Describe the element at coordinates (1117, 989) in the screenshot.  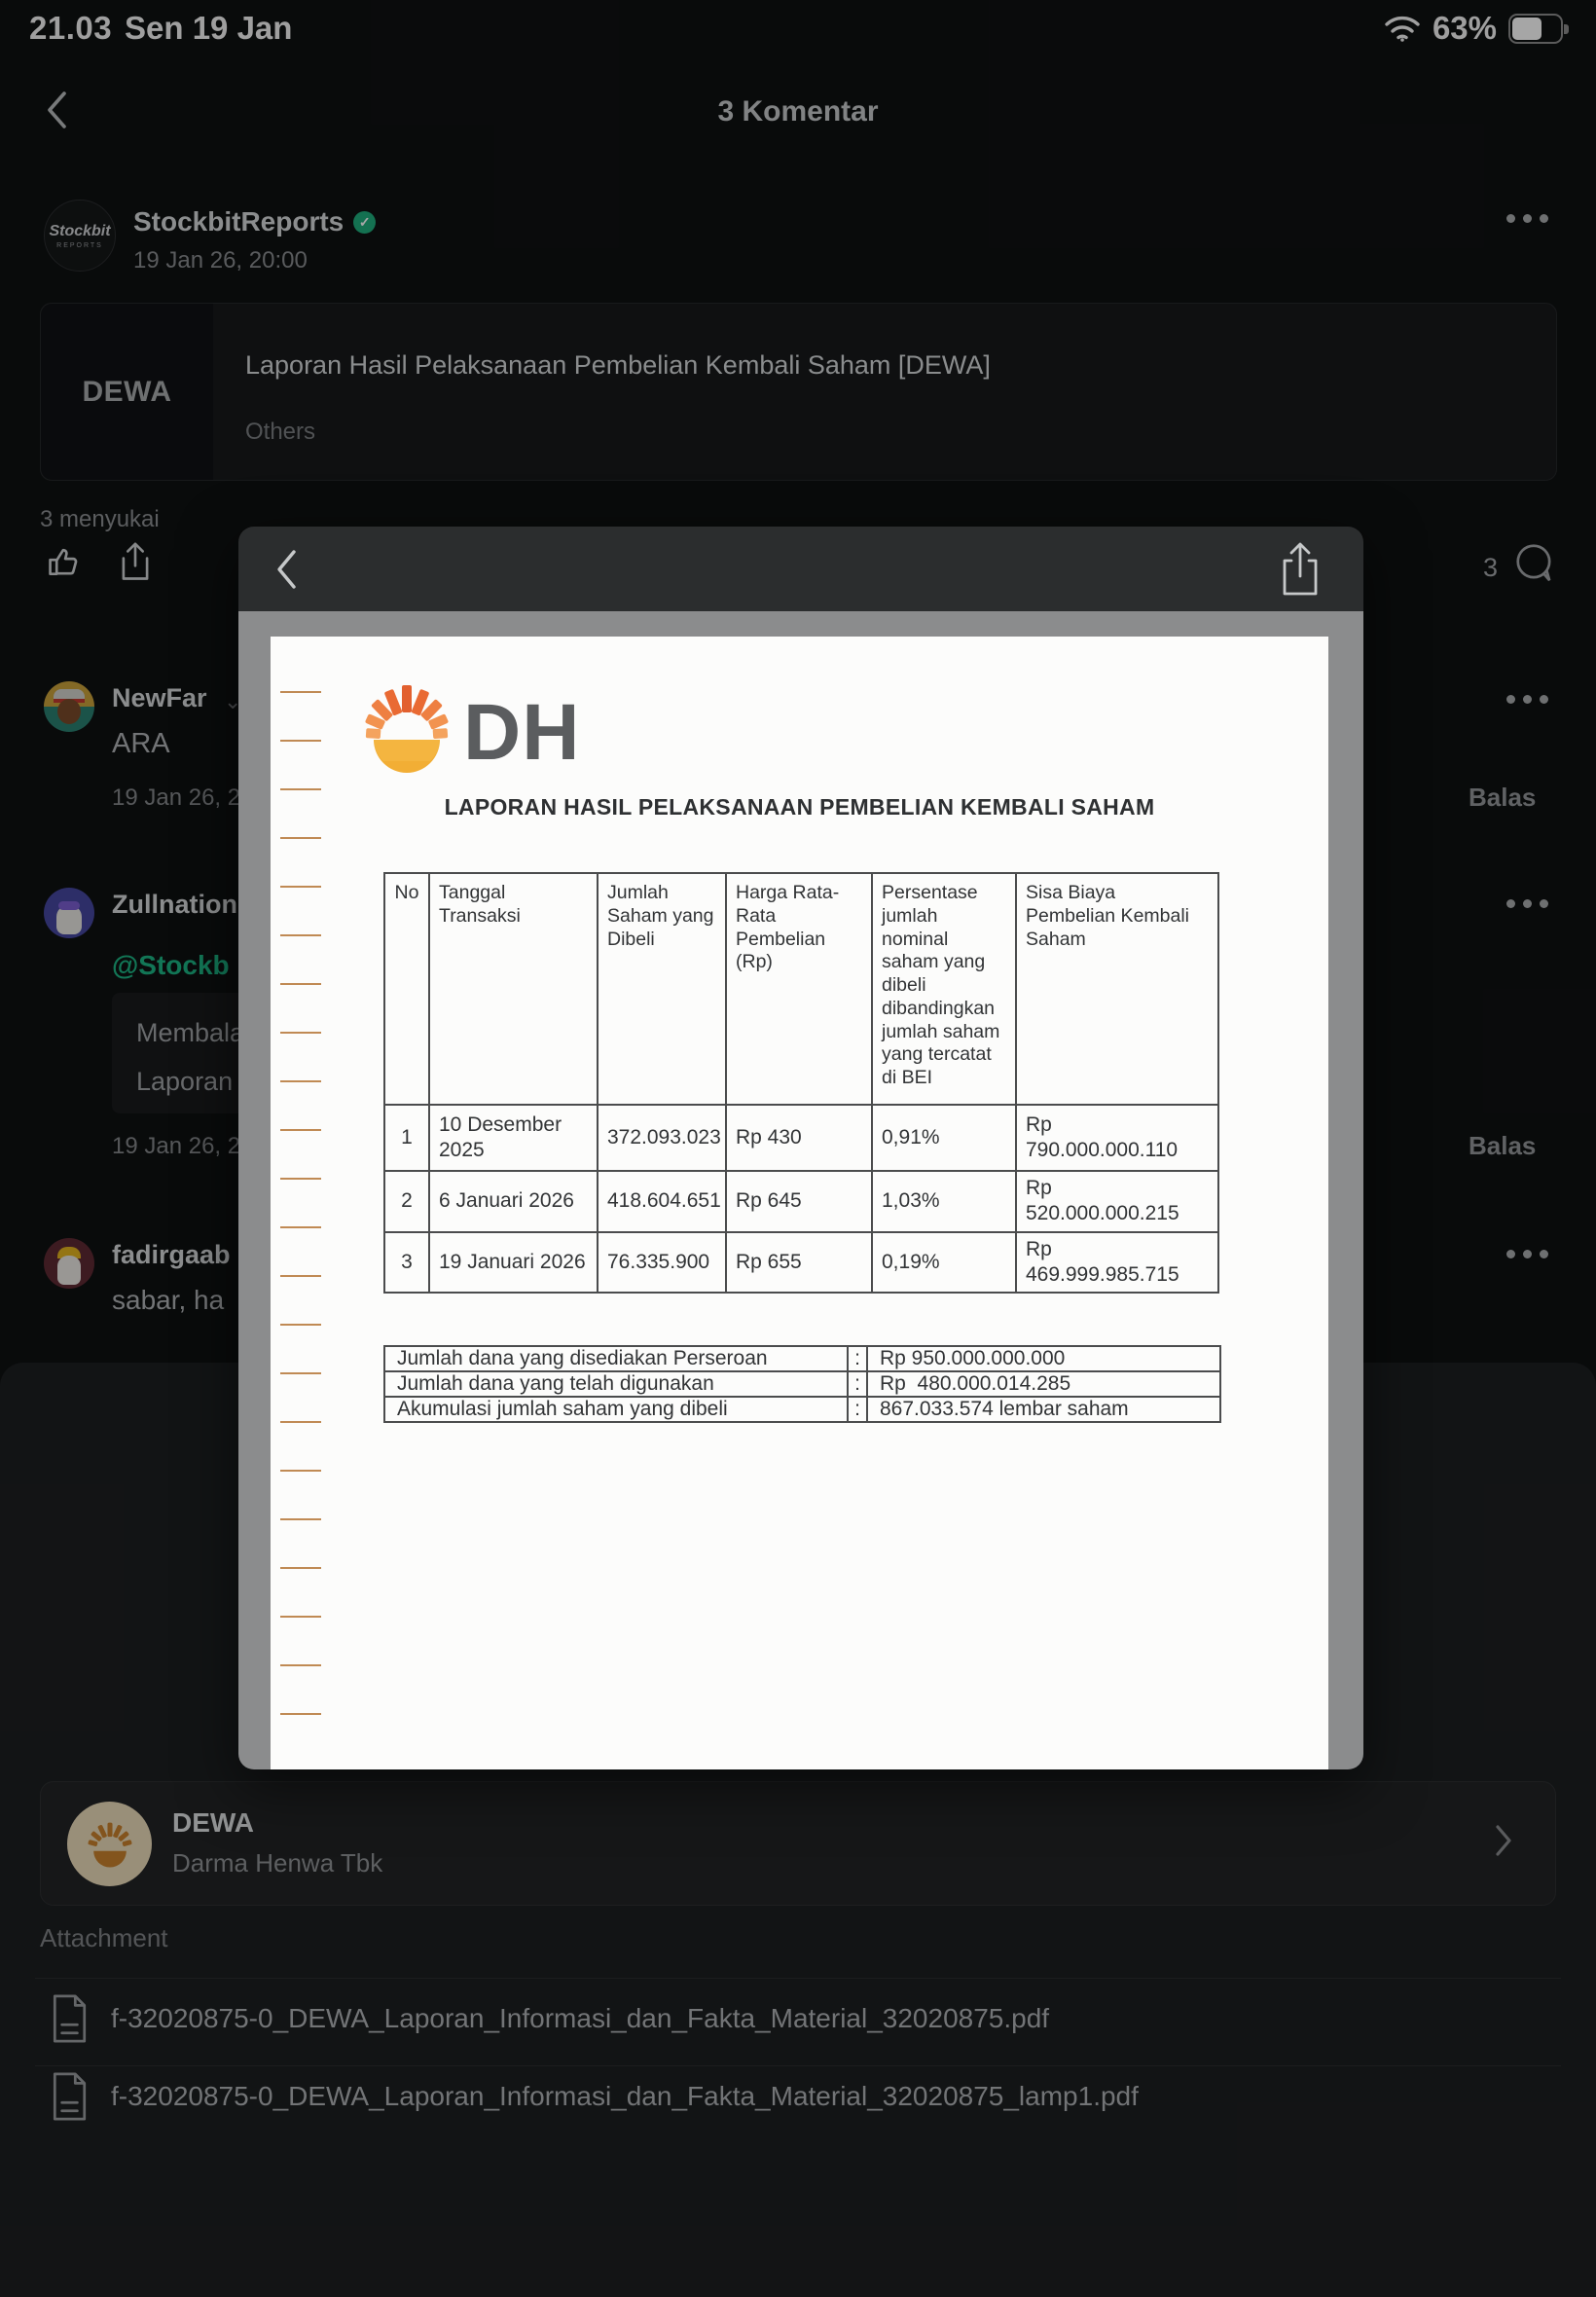
I see `col-header: Sisa Biaya Pembelian Kembali Saham` at that location.